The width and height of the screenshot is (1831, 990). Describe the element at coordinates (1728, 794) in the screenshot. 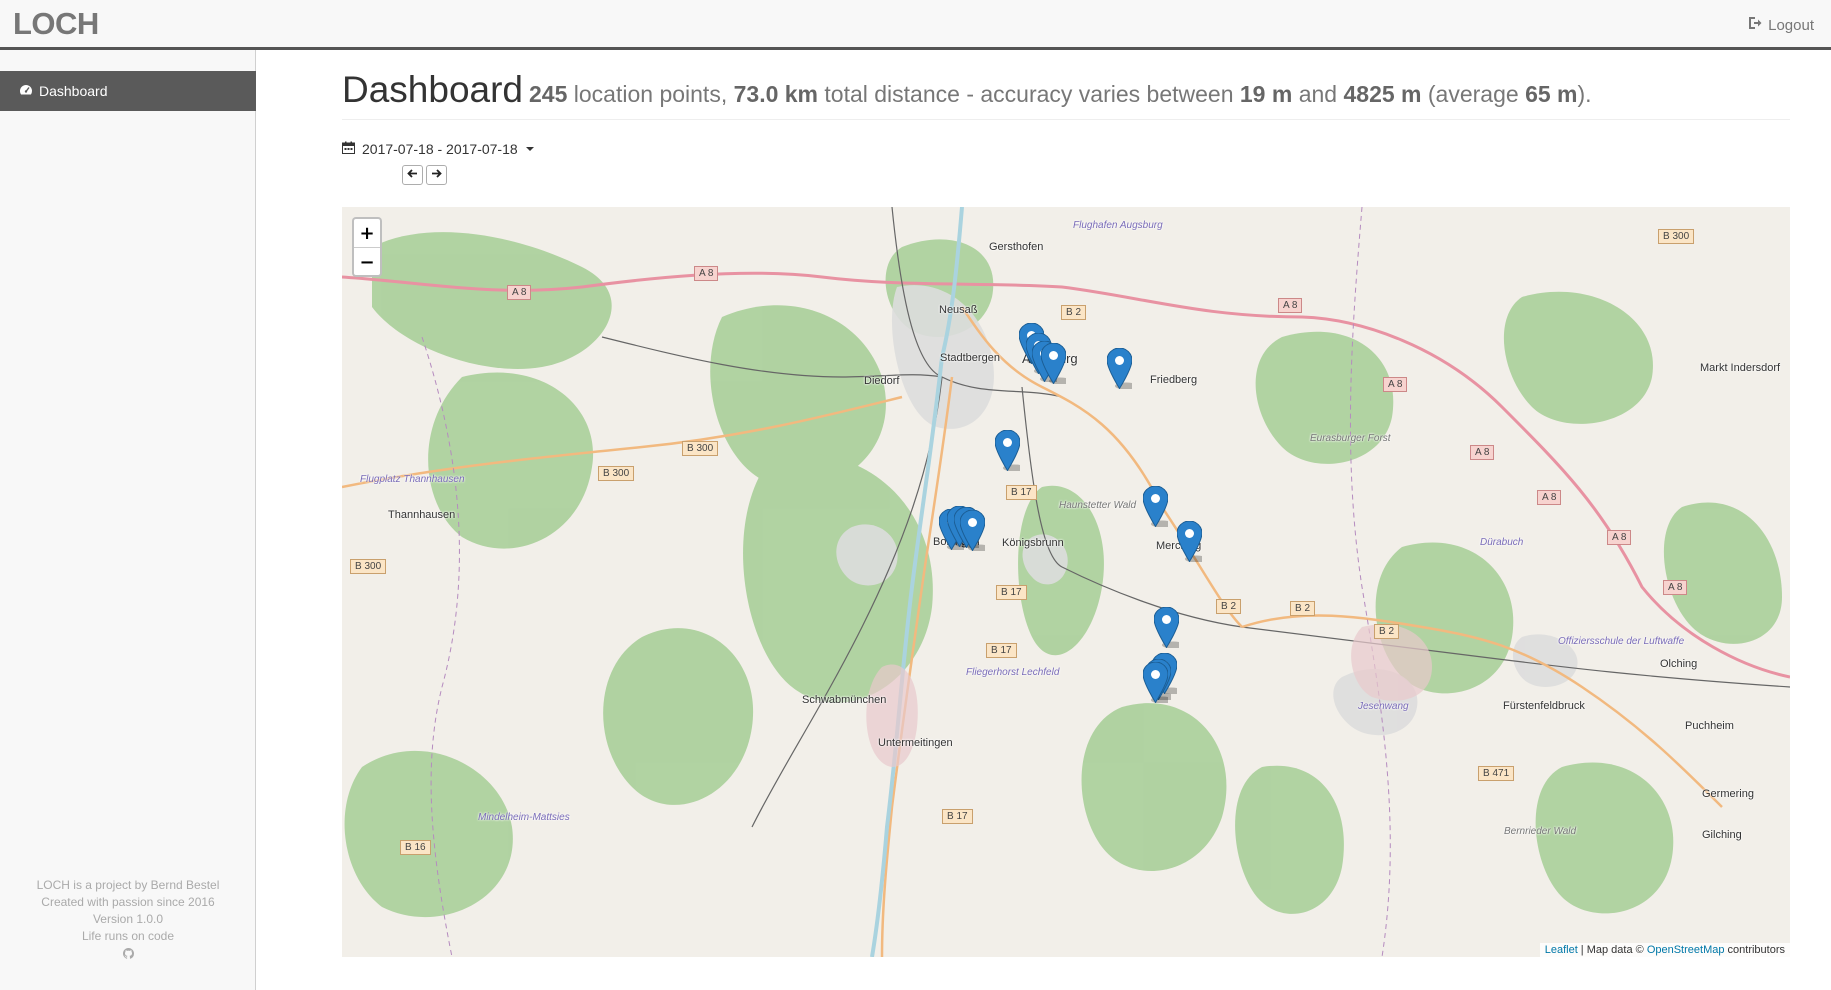

I see `place-label: Germering` at that location.